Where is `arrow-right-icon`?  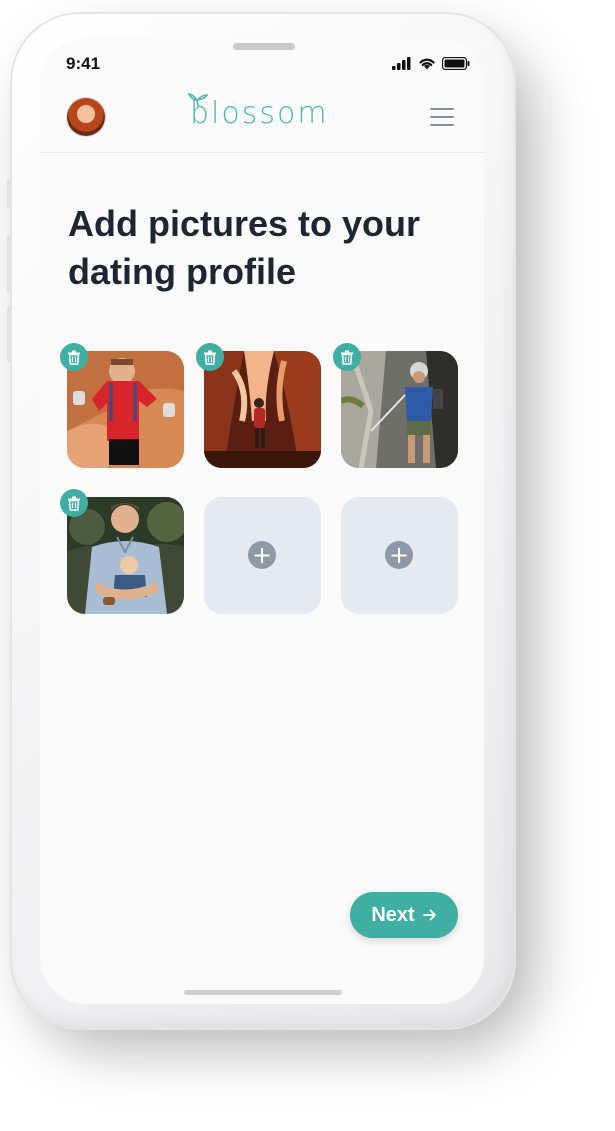
arrow-right-icon is located at coordinates (429, 915).